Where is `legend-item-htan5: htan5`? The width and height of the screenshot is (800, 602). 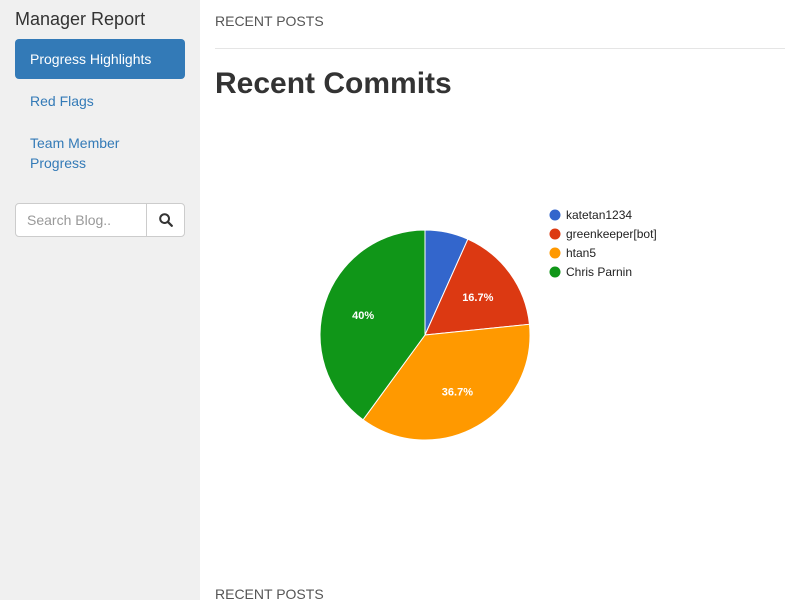 legend-item-htan5: htan5 is located at coordinates (573, 253).